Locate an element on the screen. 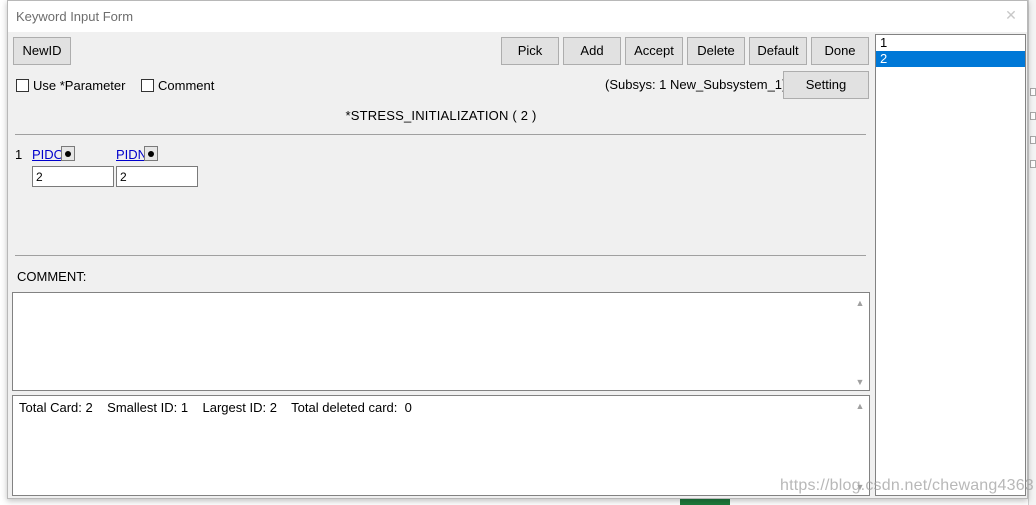 The width and height of the screenshot is (1036, 505). comment-checkbox is located at coordinates (147, 85).